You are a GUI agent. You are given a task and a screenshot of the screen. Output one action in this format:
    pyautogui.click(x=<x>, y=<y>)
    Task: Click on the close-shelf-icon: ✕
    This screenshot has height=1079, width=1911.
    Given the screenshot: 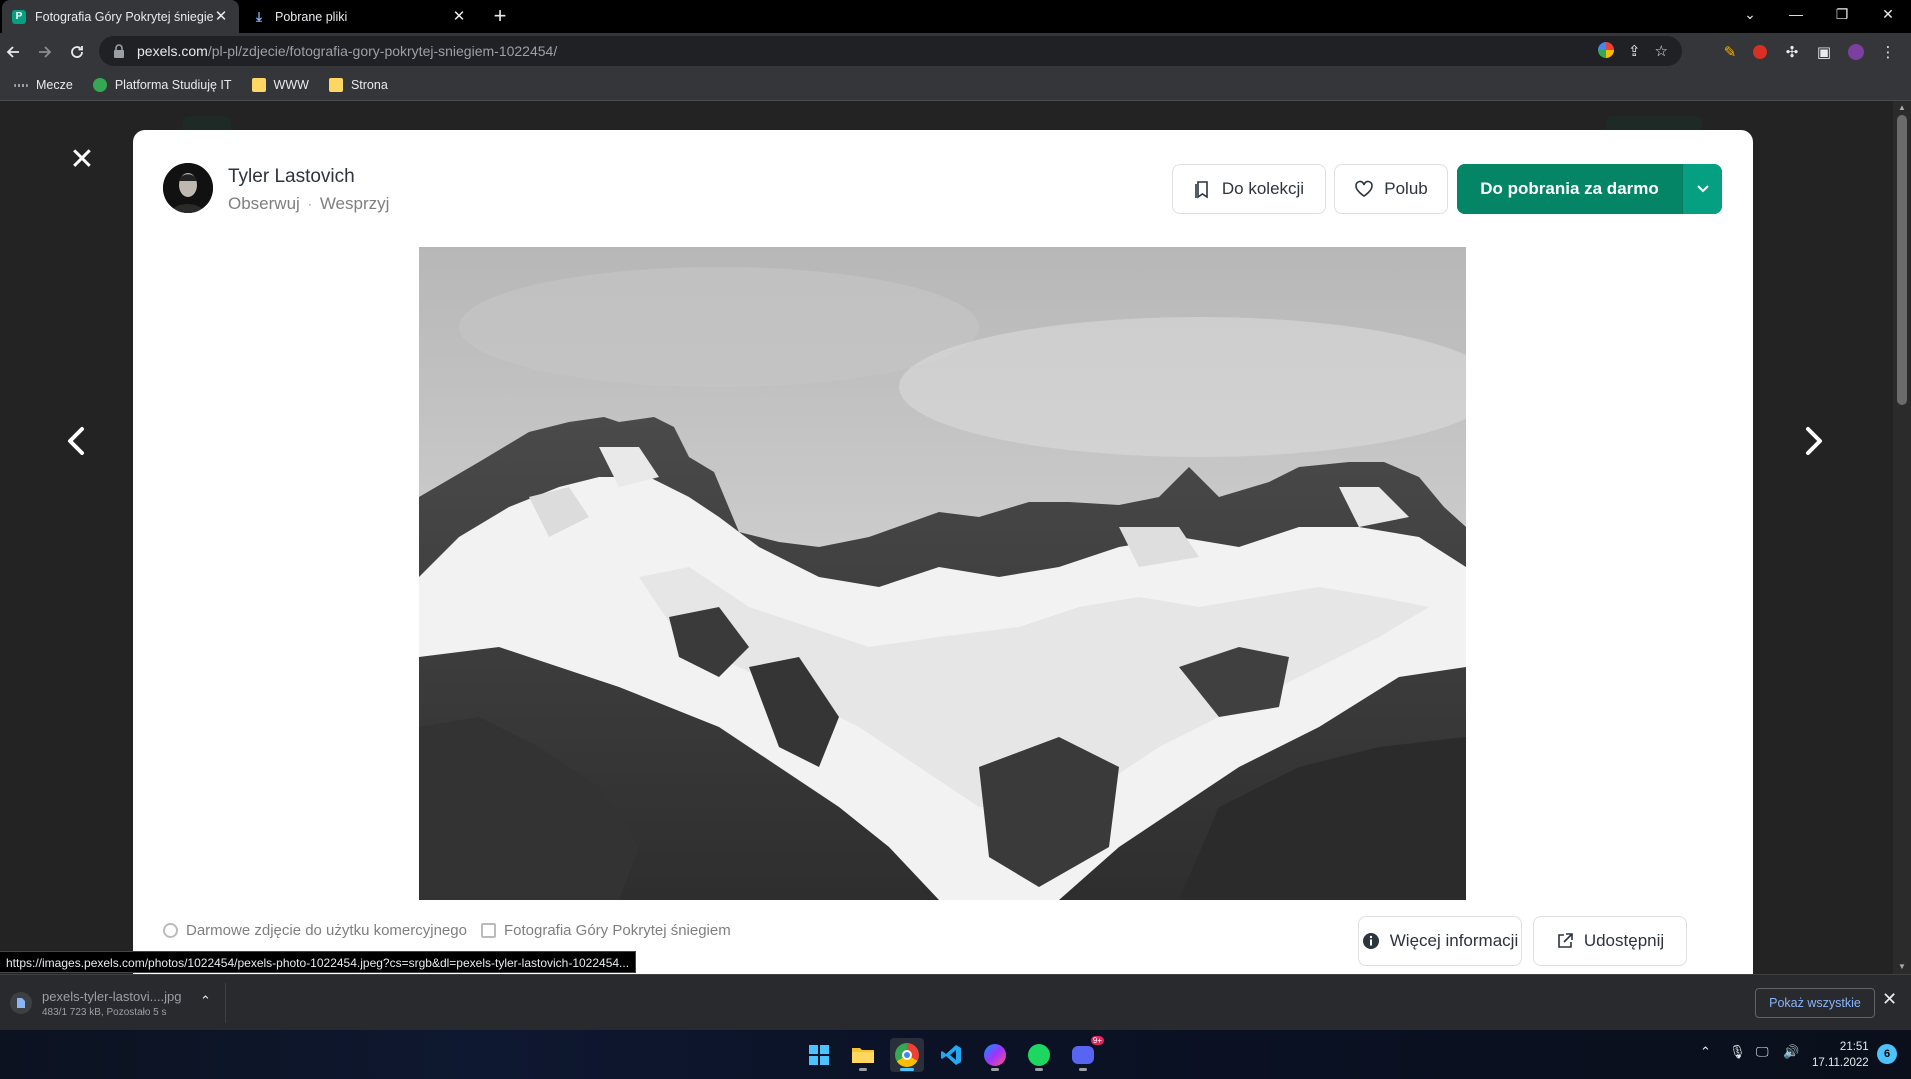 What is the action you would take?
    pyautogui.click(x=1889, y=999)
    